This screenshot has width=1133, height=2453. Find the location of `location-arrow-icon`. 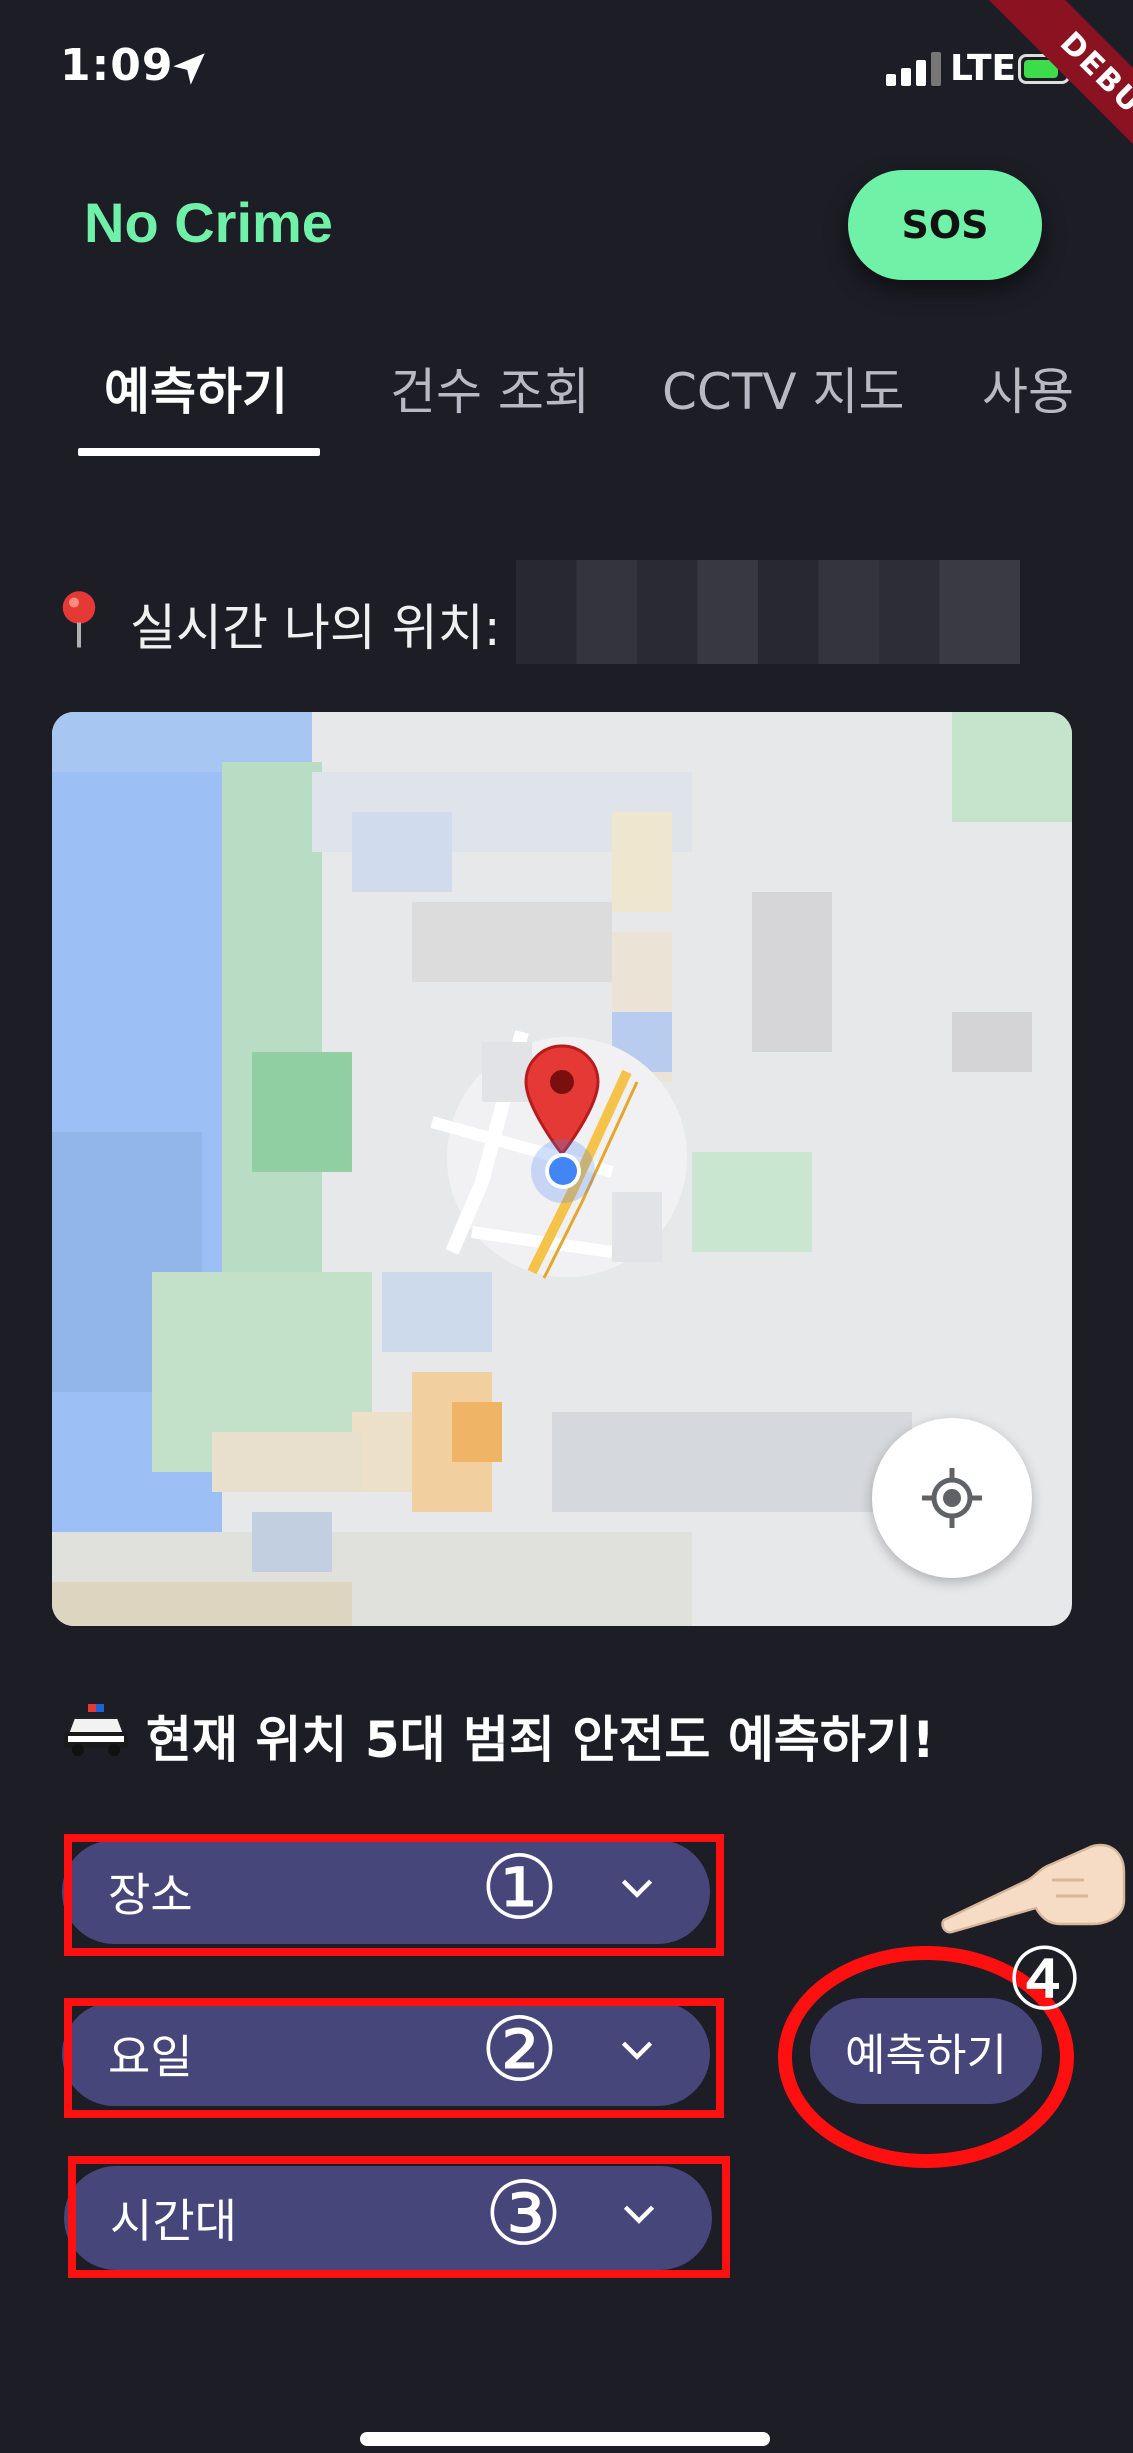

location-arrow-icon is located at coordinates (189, 69).